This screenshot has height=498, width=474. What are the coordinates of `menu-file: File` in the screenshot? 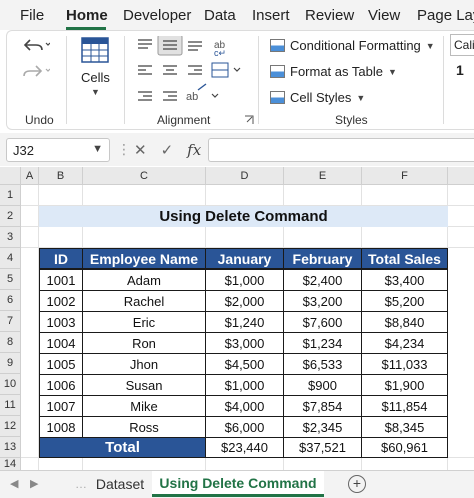 It's located at (32, 15).